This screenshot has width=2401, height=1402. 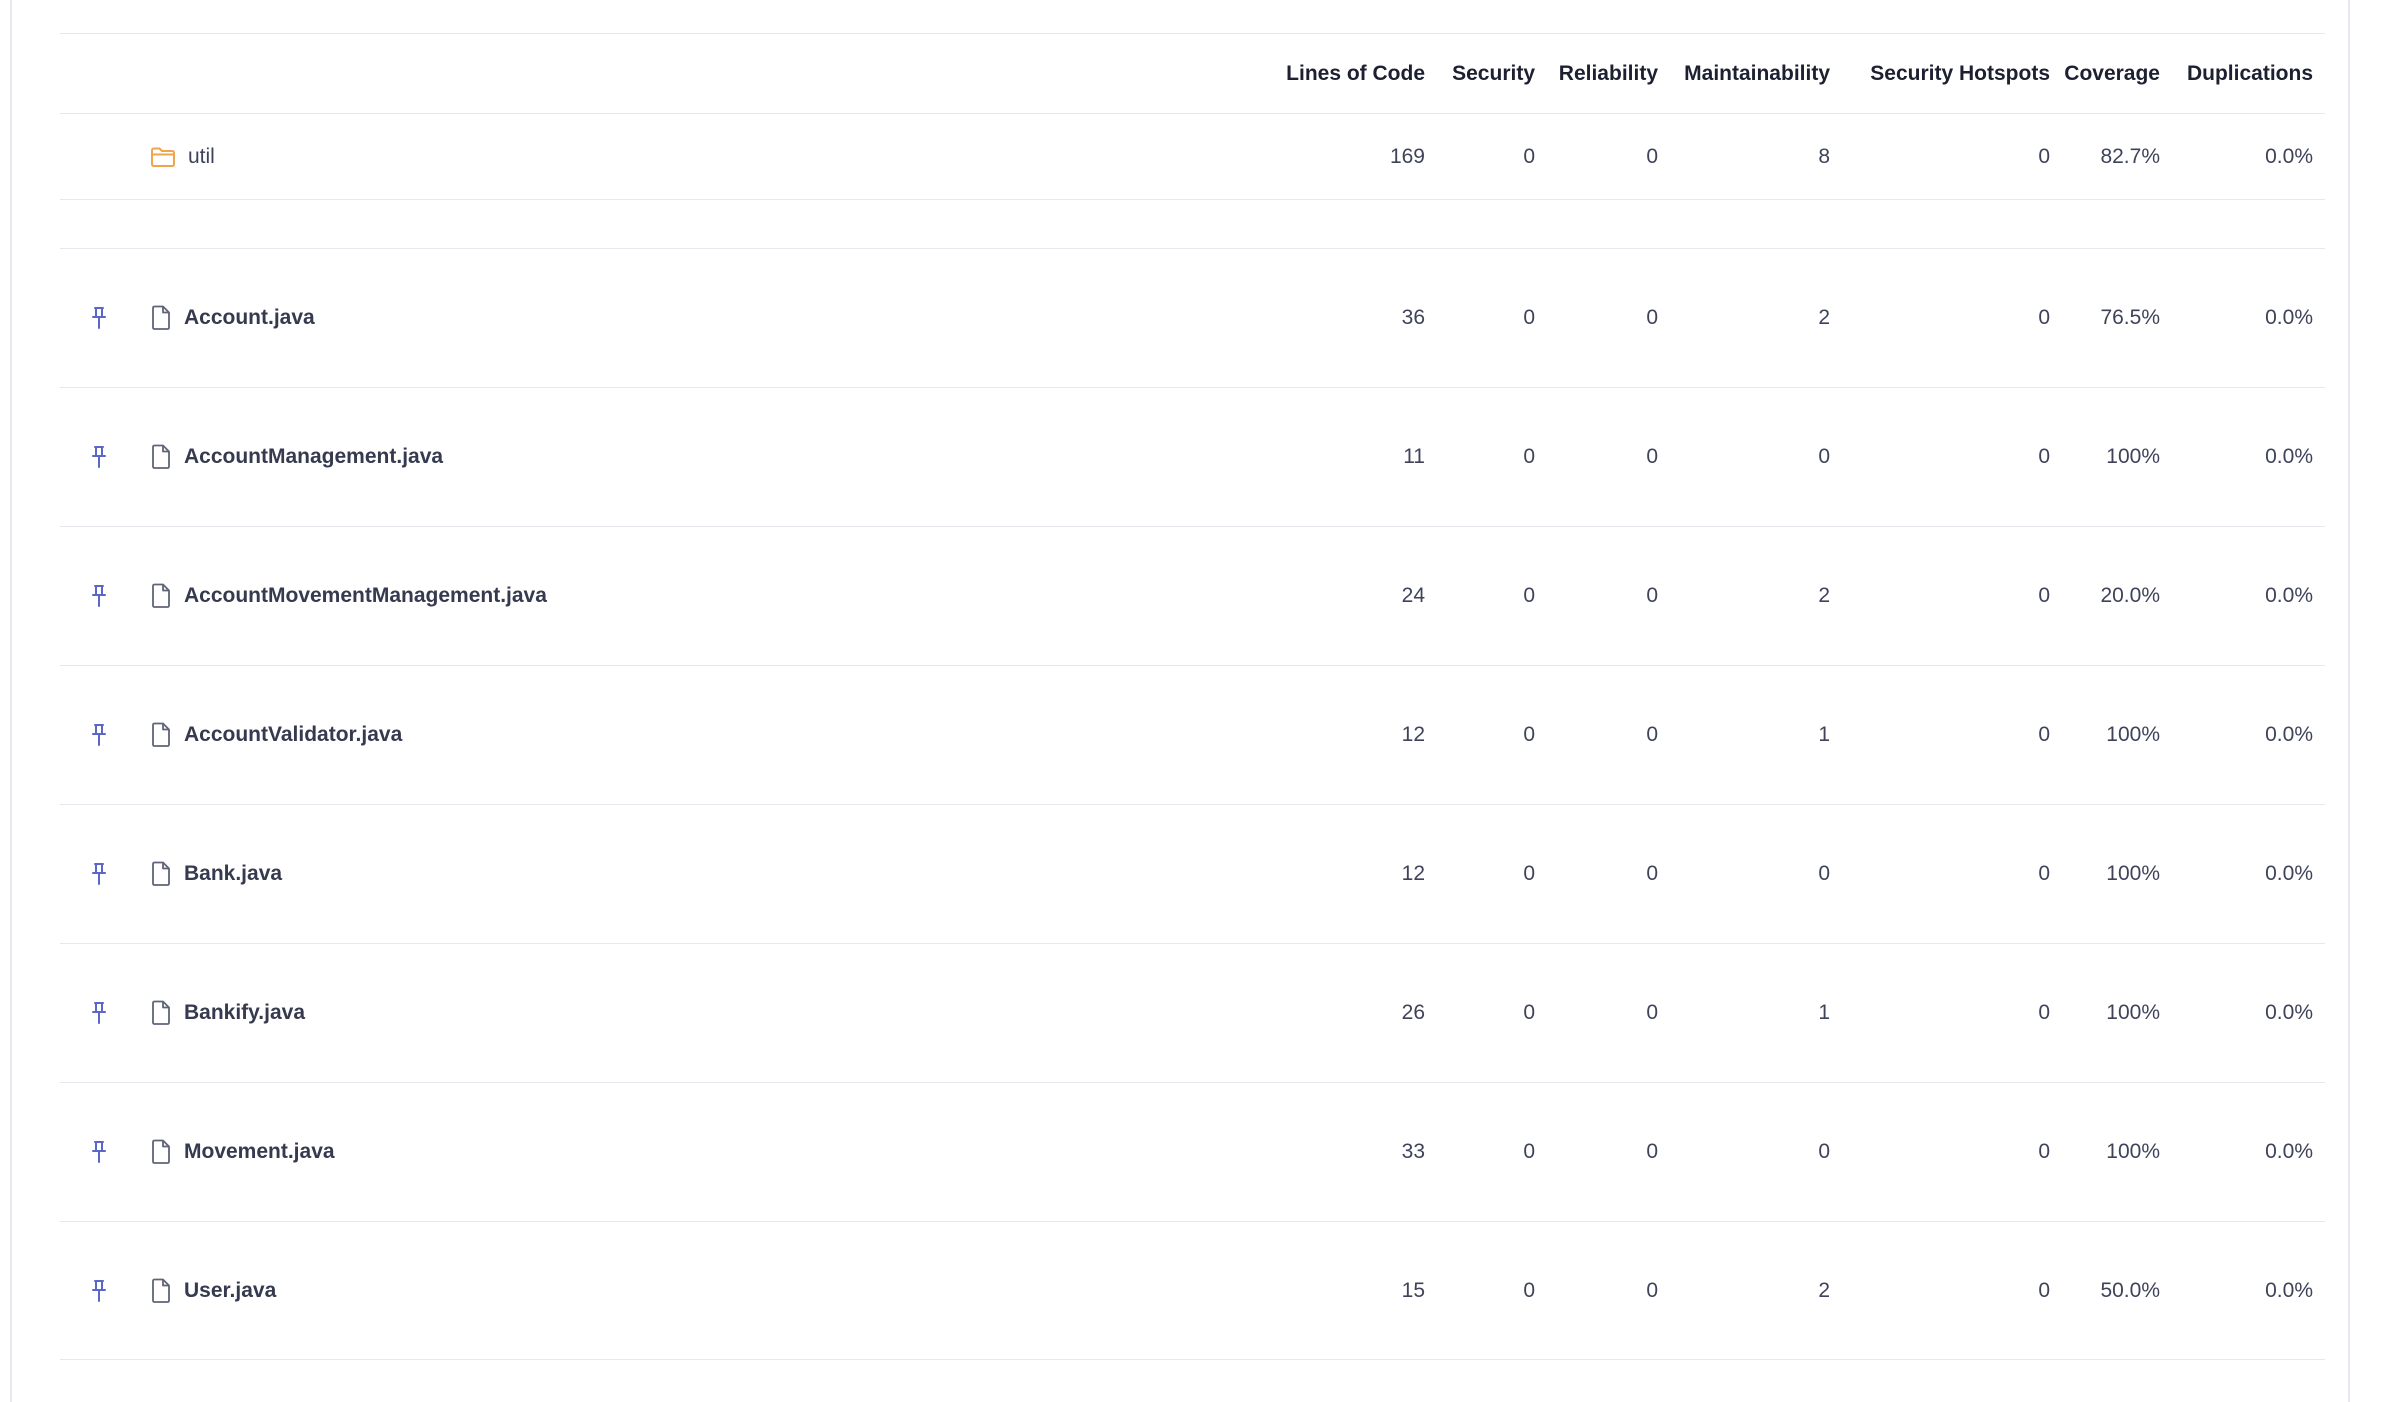 I want to click on column-header-maintainability: Maintainability, so click(x=1750, y=73).